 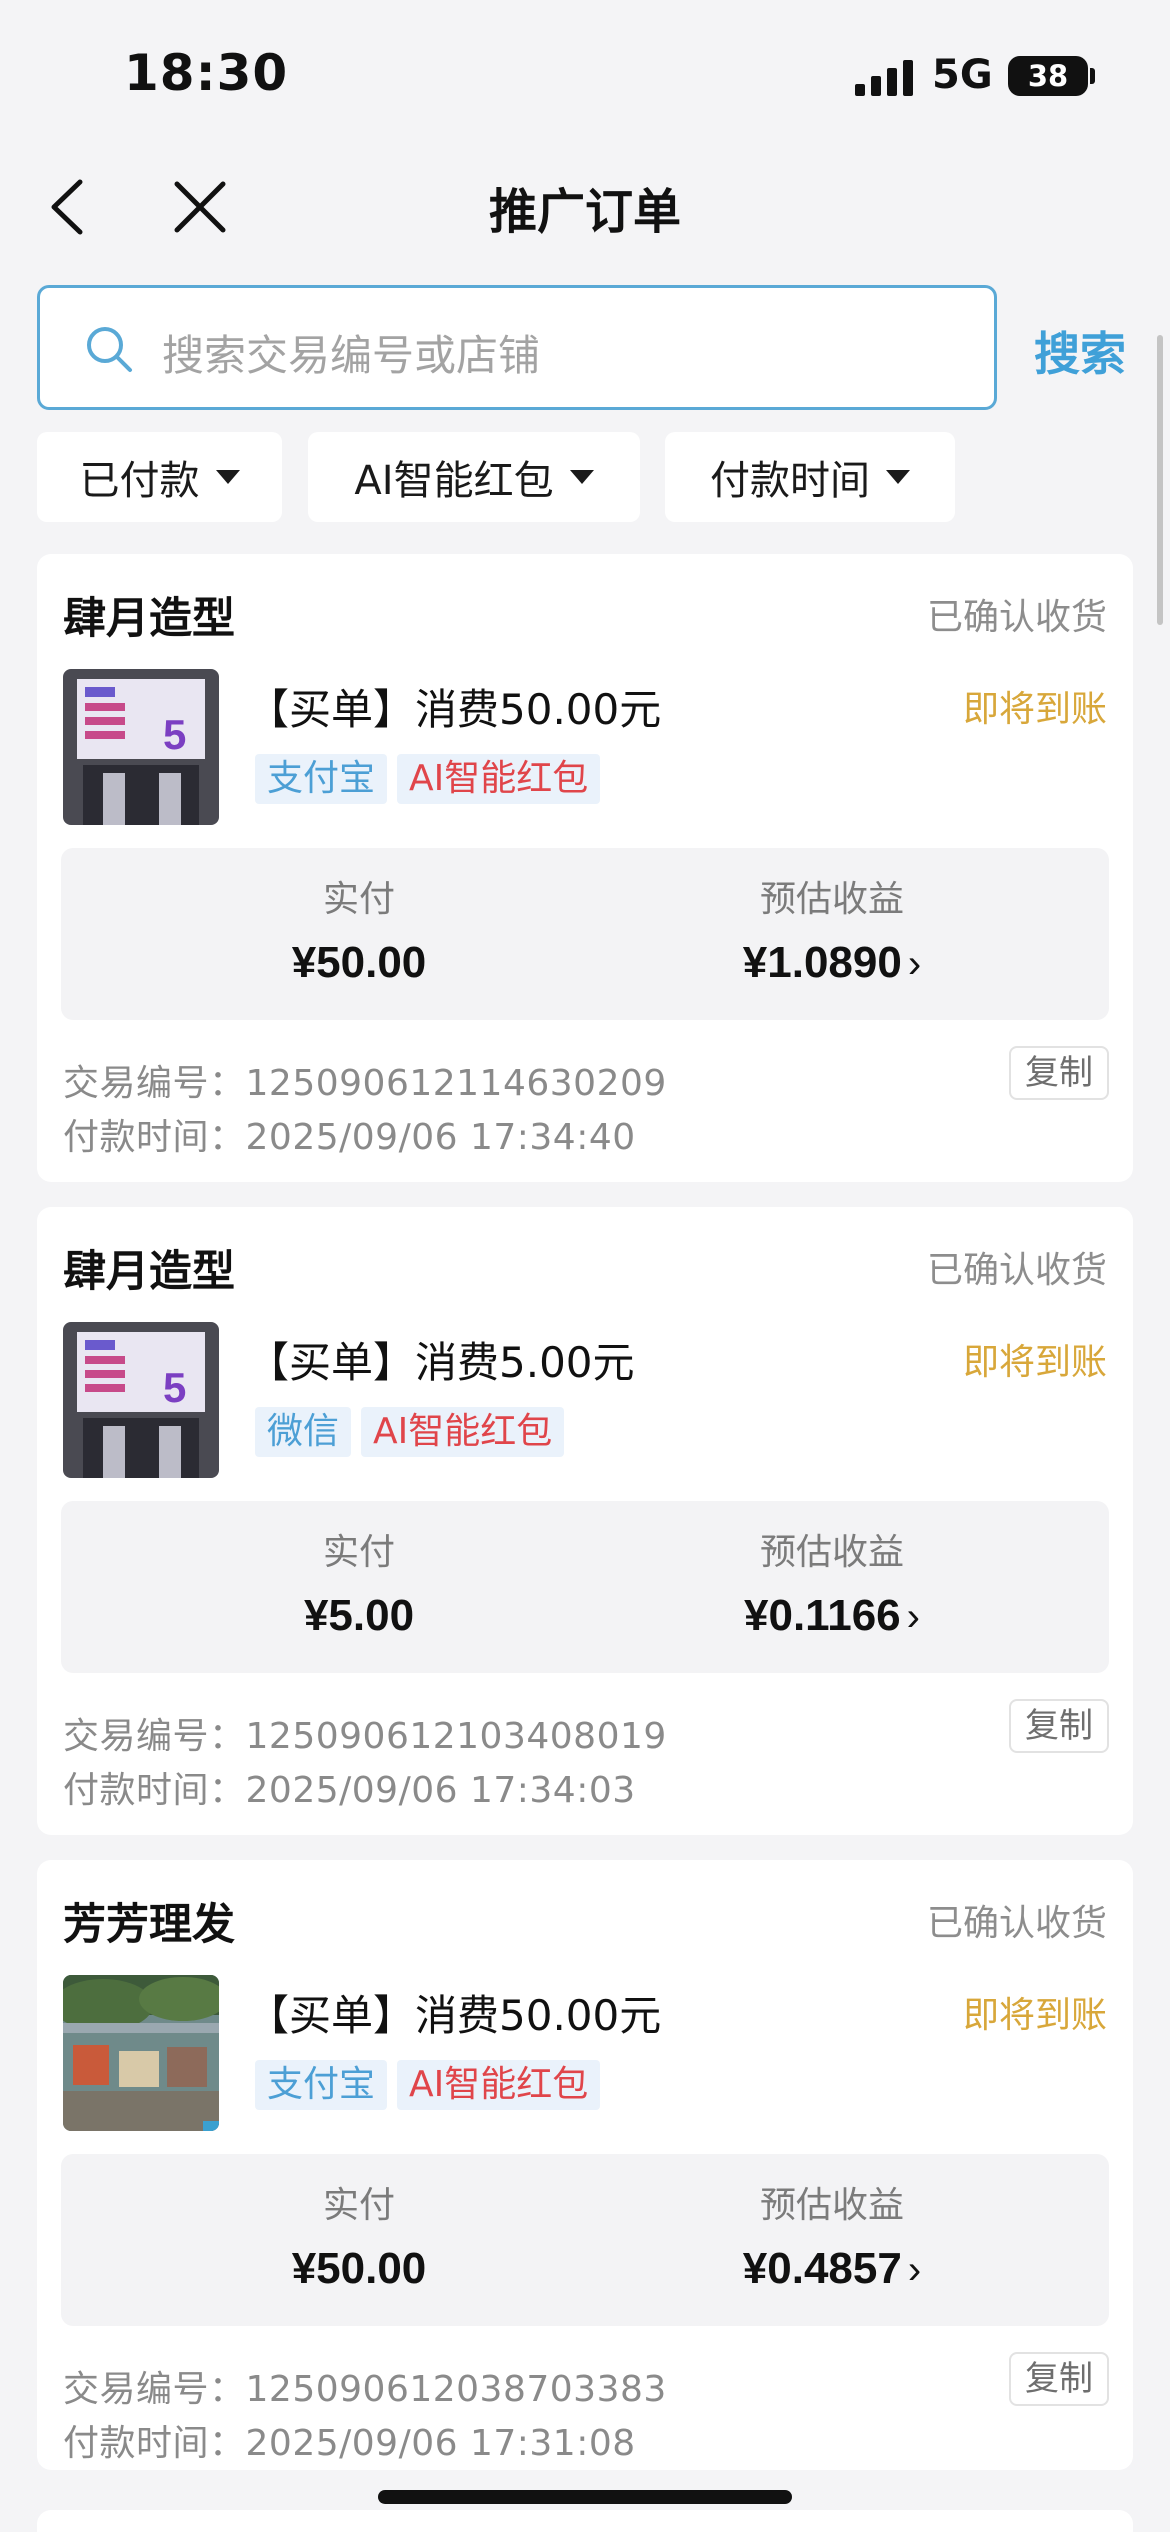 What do you see at coordinates (456, 1736) in the screenshot?
I see `tx-no-value: 125090612103408019` at bounding box center [456, 1736].